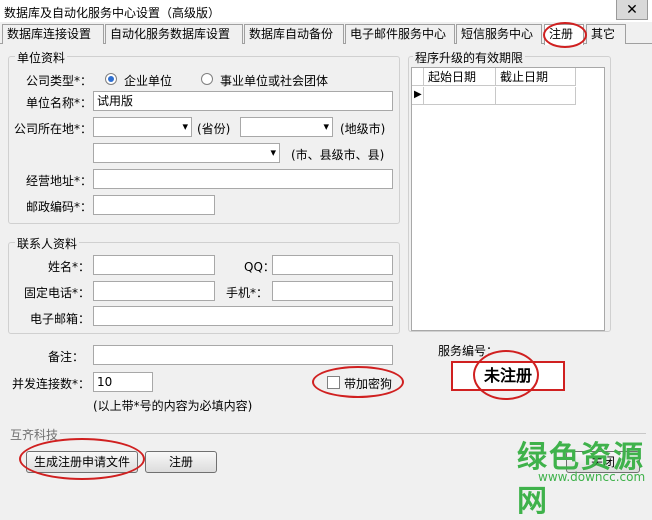  What do you see at coordinates (59, 81) in the screenshot?
I see `company-type-label: 公司类型*：` at bounding box center [59, 81].